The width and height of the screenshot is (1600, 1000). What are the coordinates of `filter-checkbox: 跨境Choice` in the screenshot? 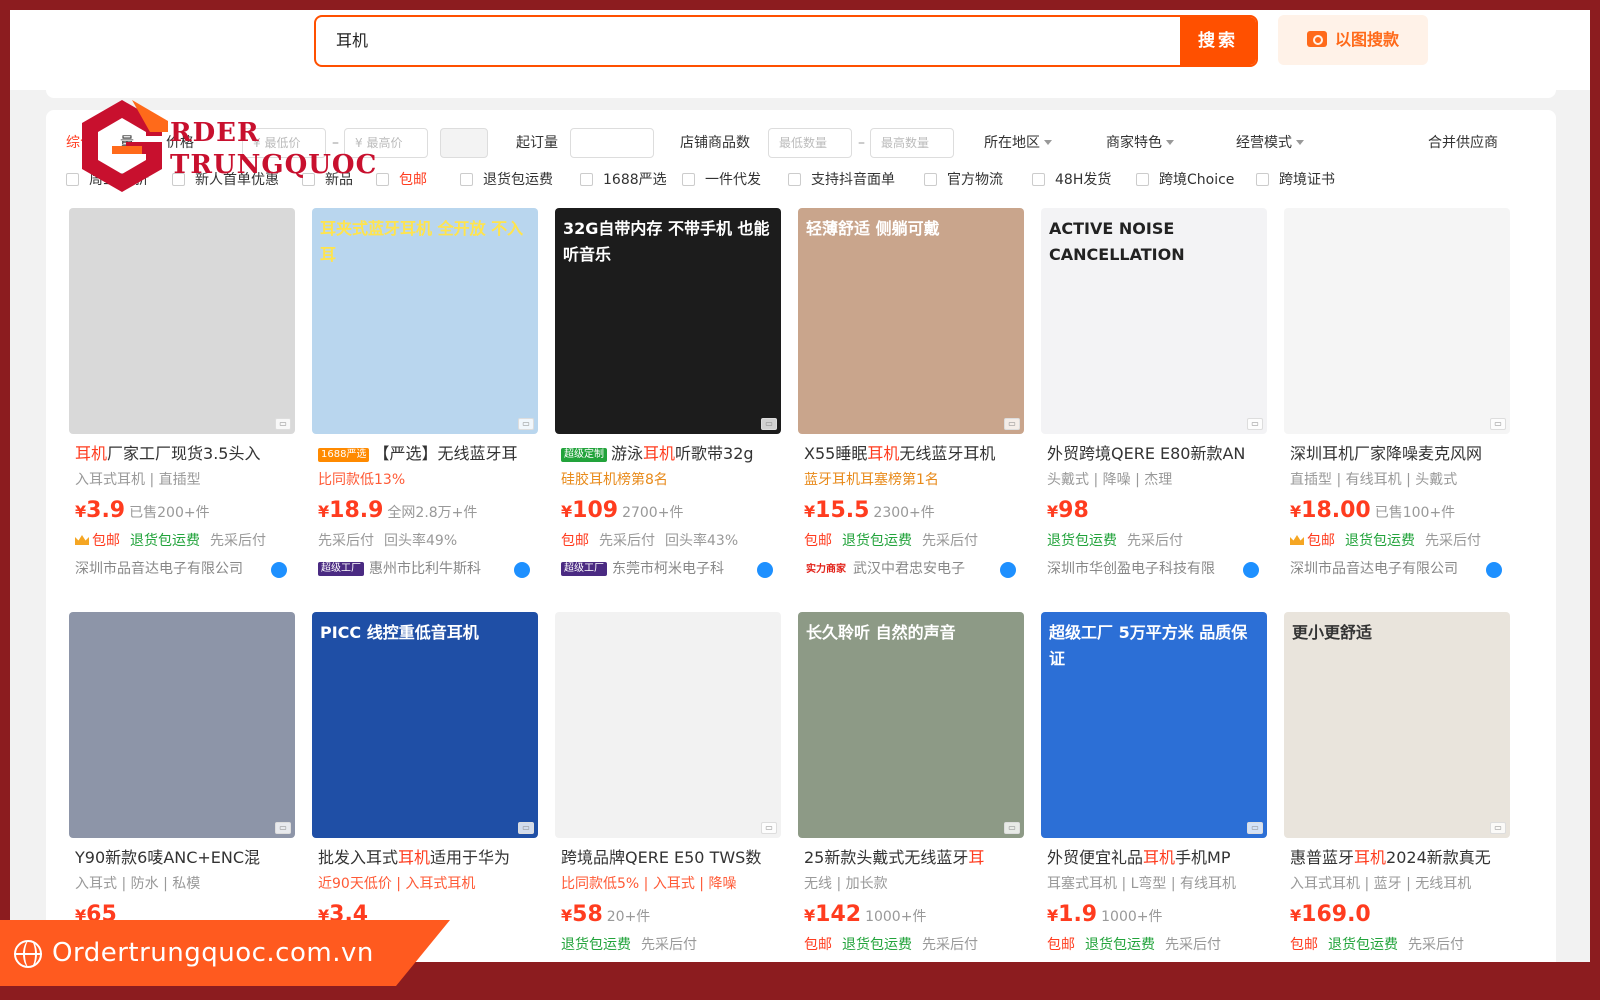 It's located at (1185, 180).